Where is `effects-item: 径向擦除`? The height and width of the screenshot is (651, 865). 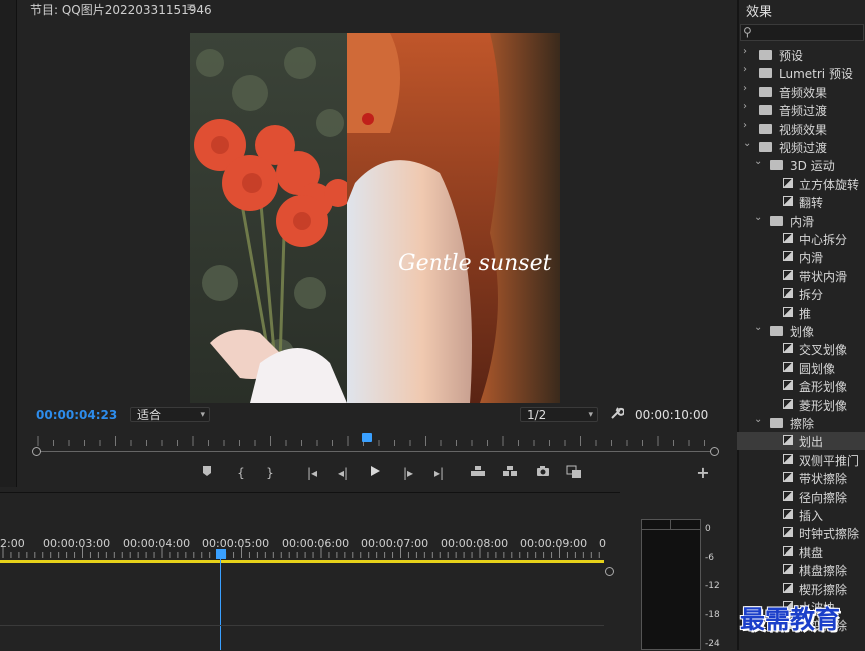
effects-item: 径向擦除 is located at coordinates (801, 497).